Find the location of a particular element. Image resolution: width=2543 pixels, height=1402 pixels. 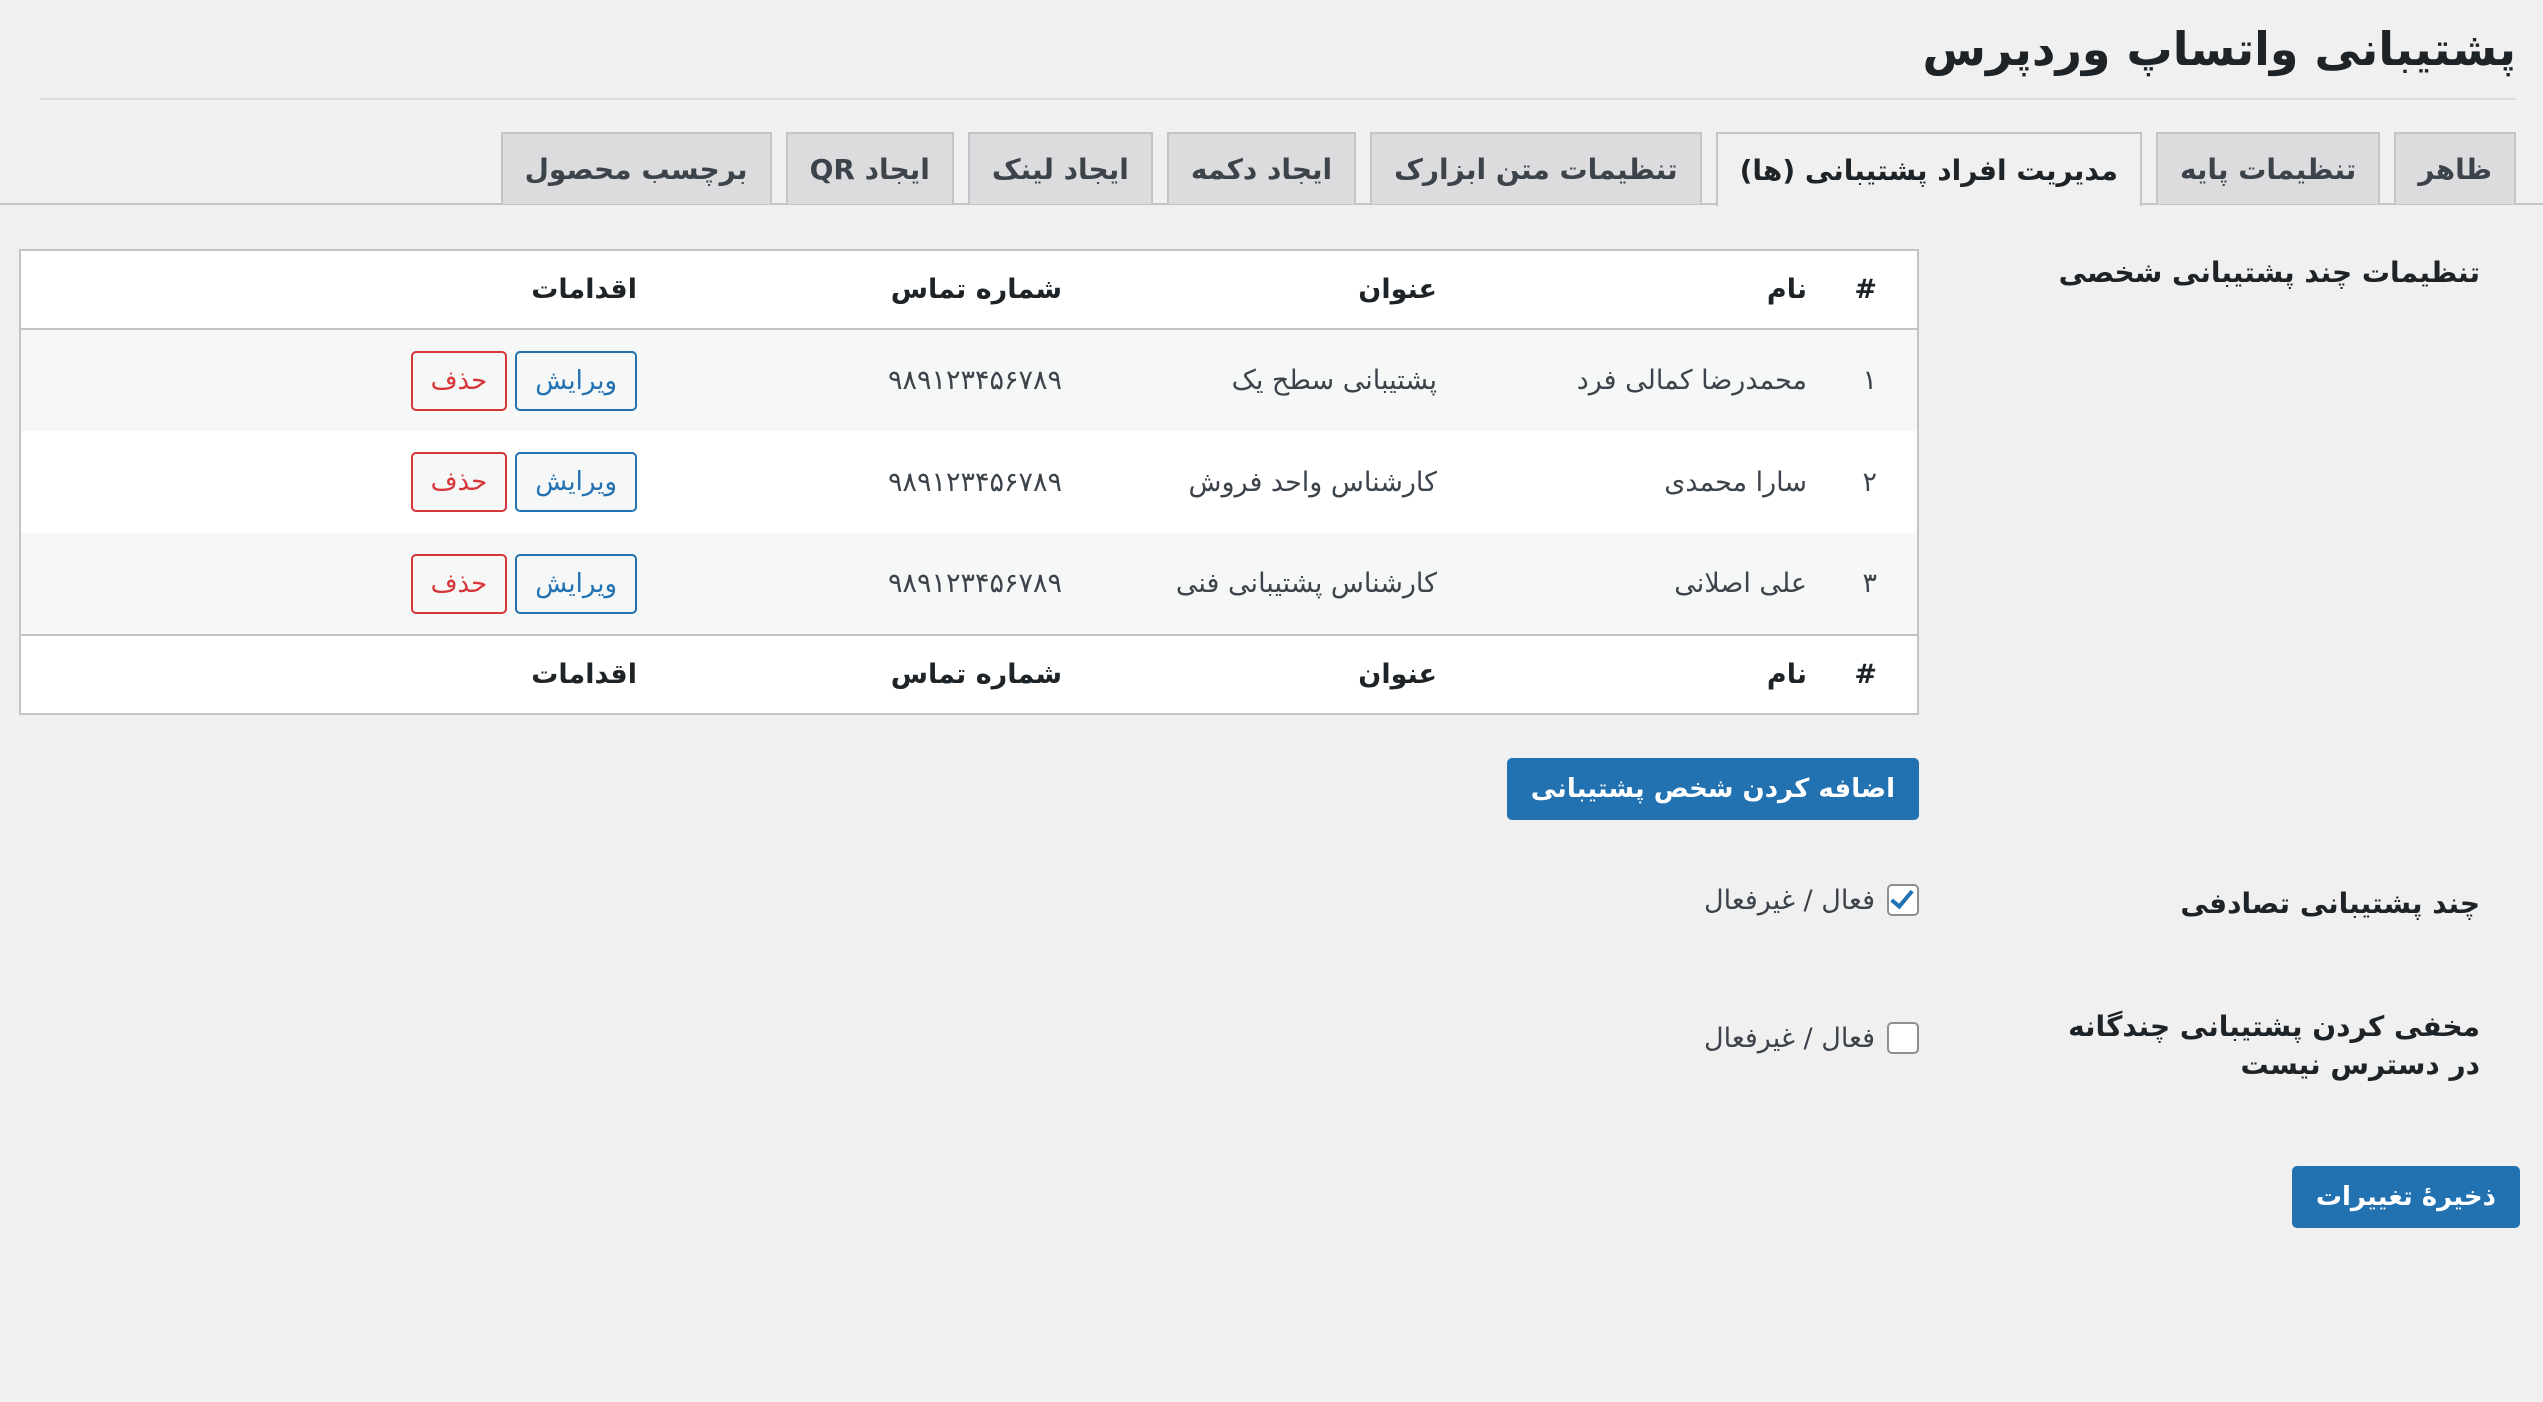

tab-product-label: برچسب محصول is located at coordinates (636, 168).